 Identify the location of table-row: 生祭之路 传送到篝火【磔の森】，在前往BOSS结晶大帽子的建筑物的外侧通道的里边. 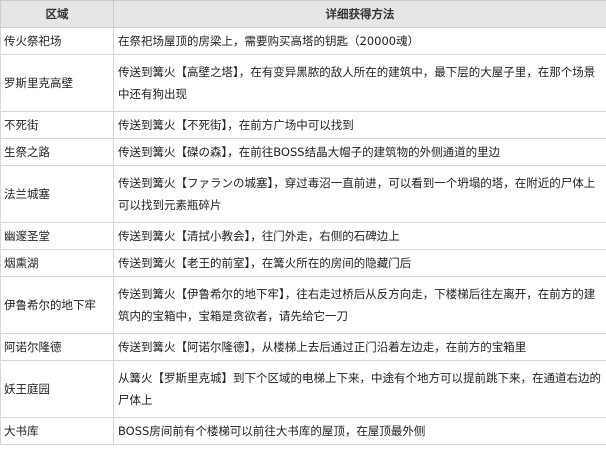
(303, 152).